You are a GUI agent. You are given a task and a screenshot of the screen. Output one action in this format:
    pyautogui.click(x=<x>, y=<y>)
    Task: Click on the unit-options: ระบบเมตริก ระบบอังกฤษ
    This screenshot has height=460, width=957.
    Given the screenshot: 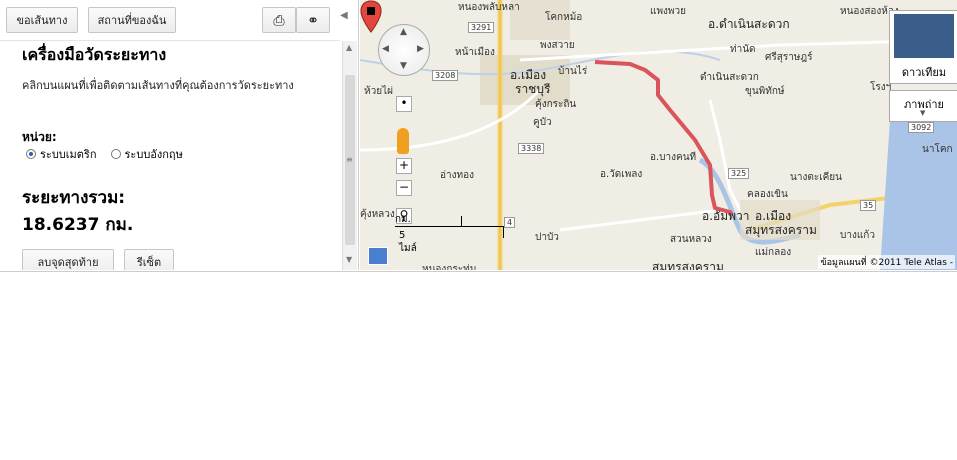 What is the action you would take?
    pyautogui.click(x=104, y=154)
    